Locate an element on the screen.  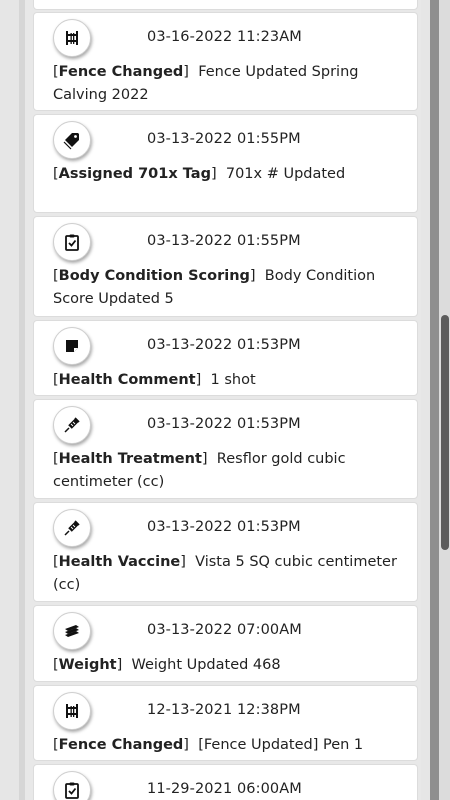
entry-detail: 701x # Updated is located at coordinates (285, 174).